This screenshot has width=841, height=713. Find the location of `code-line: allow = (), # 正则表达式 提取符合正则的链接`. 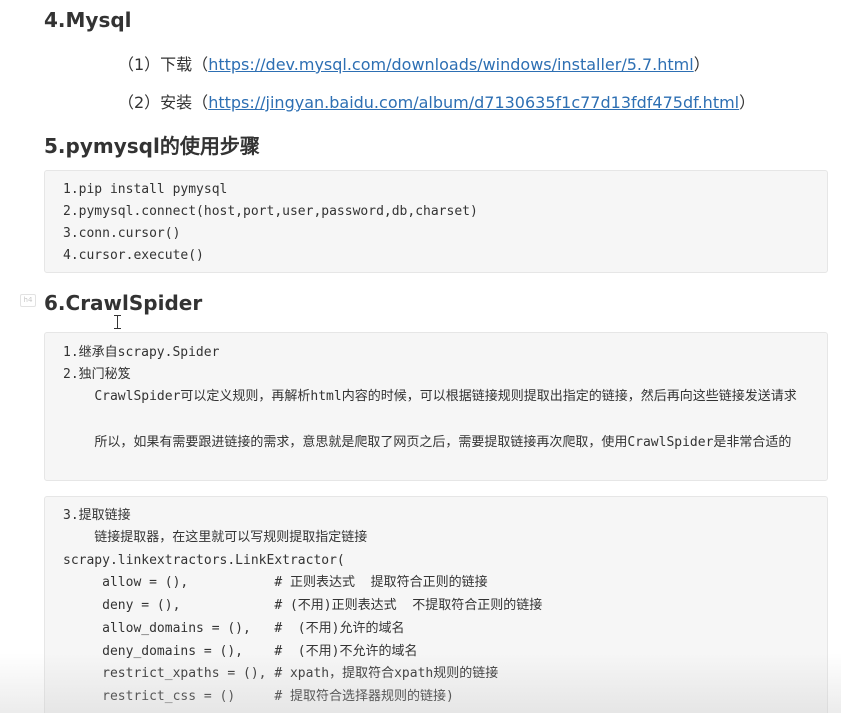

code-line: allow = (), # 正则表达式 提取符合正则的链接 is located at coordinates (275, 582).